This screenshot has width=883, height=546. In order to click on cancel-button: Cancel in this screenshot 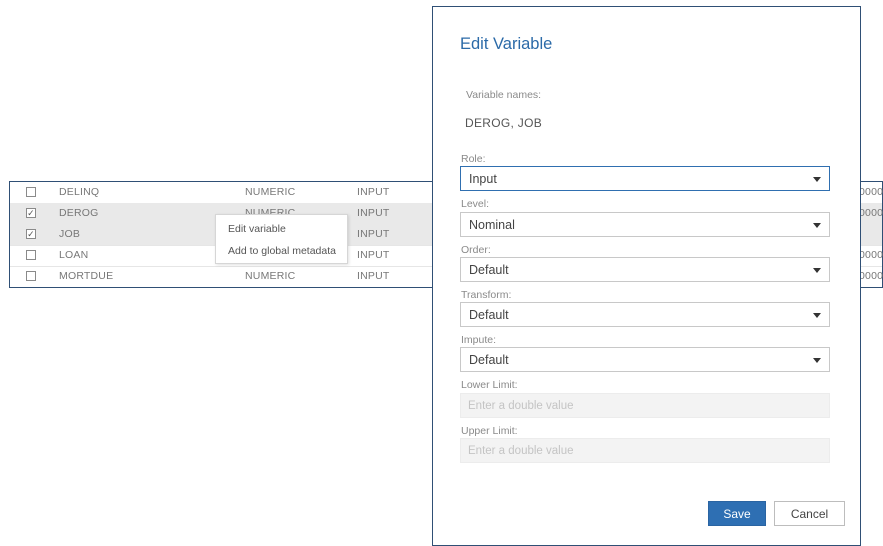, I will do `click(809, 513)`.